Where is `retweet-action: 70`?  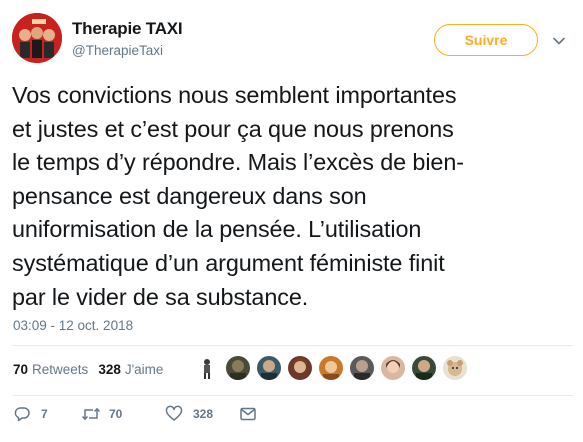 retweet-action: 70 is located at coordinates (123, 414).